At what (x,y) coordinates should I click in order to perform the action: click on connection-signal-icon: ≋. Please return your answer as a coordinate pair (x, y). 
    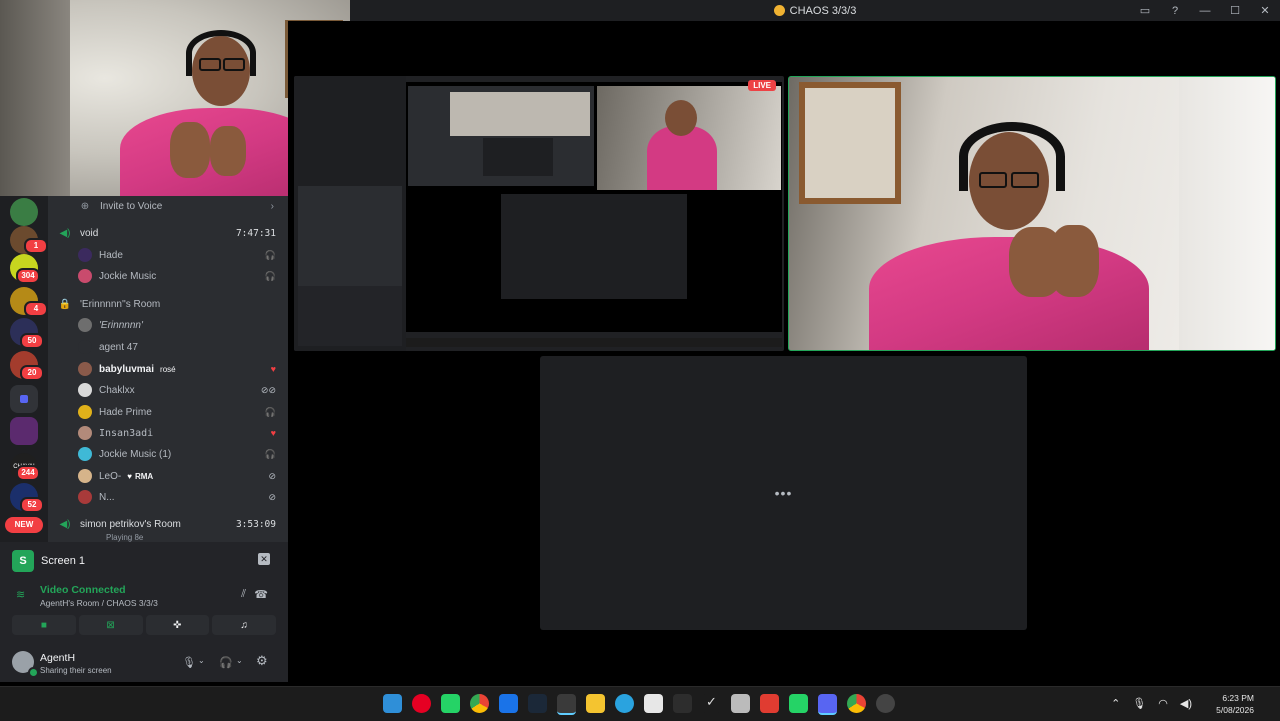
    Looking at the image, I should click on (20, 594).